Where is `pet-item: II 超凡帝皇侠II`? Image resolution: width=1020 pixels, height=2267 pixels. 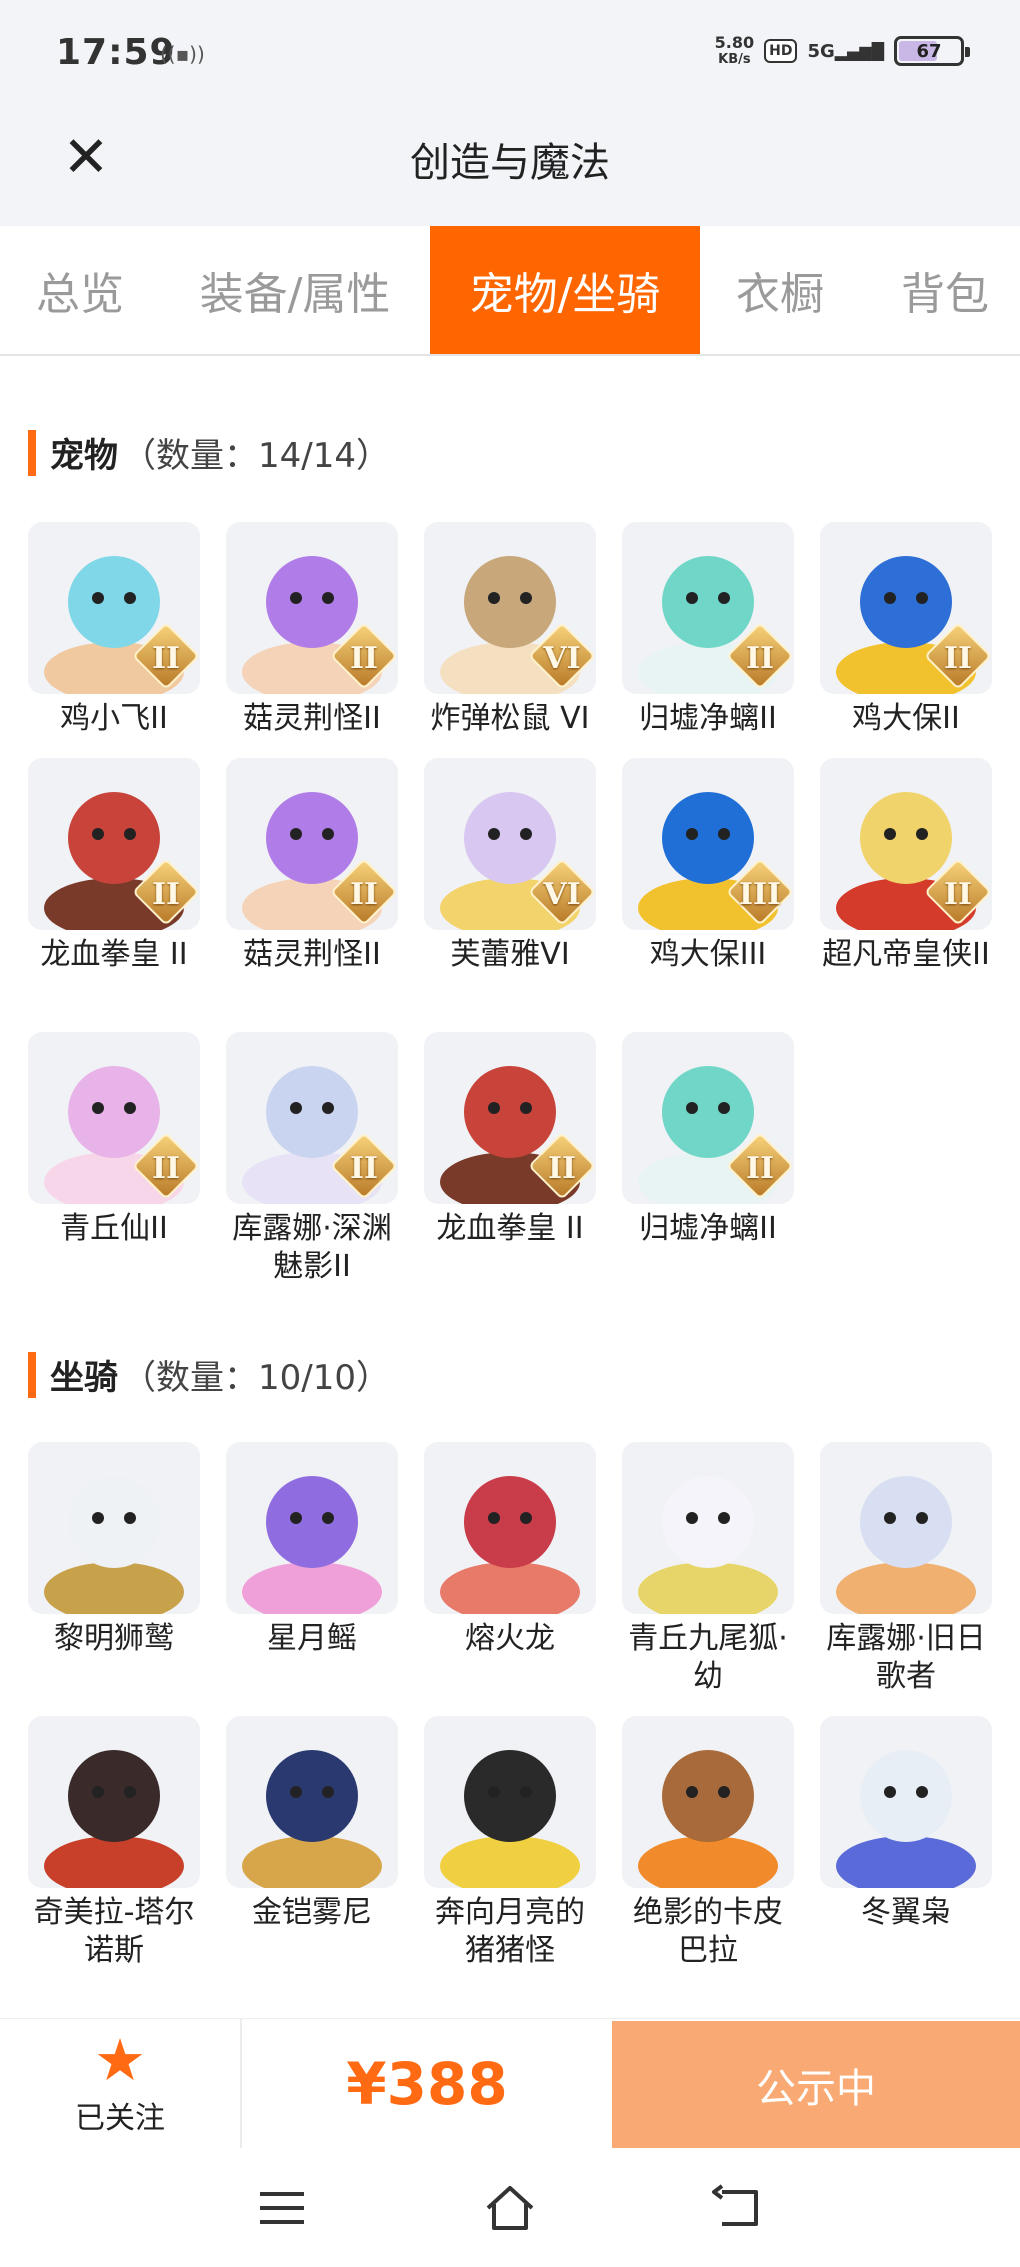 pet-item: II 超凡帝皇侠II is located at coordinates (906, 866).